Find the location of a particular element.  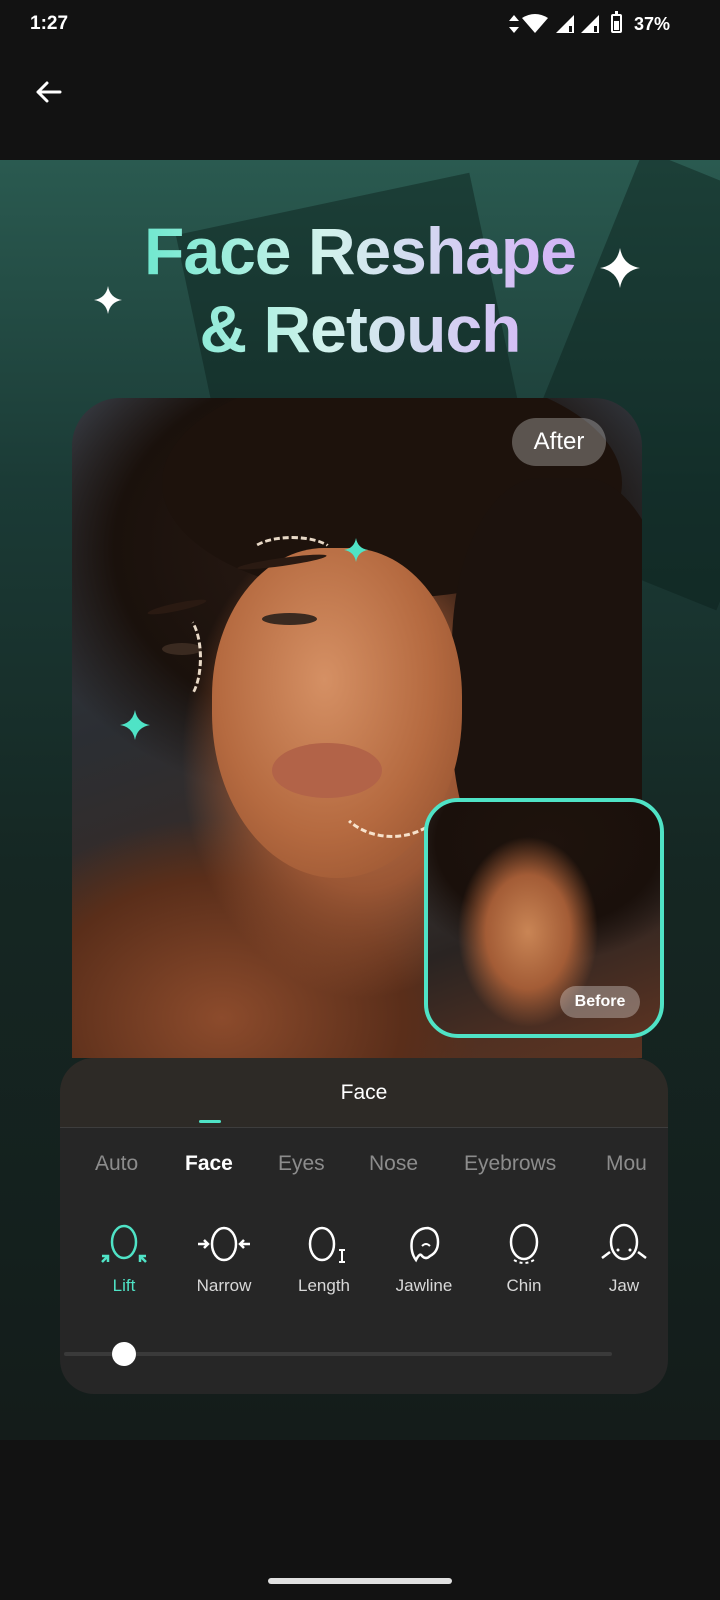

face-narrow-icon is located at coordinates (224, 1244).